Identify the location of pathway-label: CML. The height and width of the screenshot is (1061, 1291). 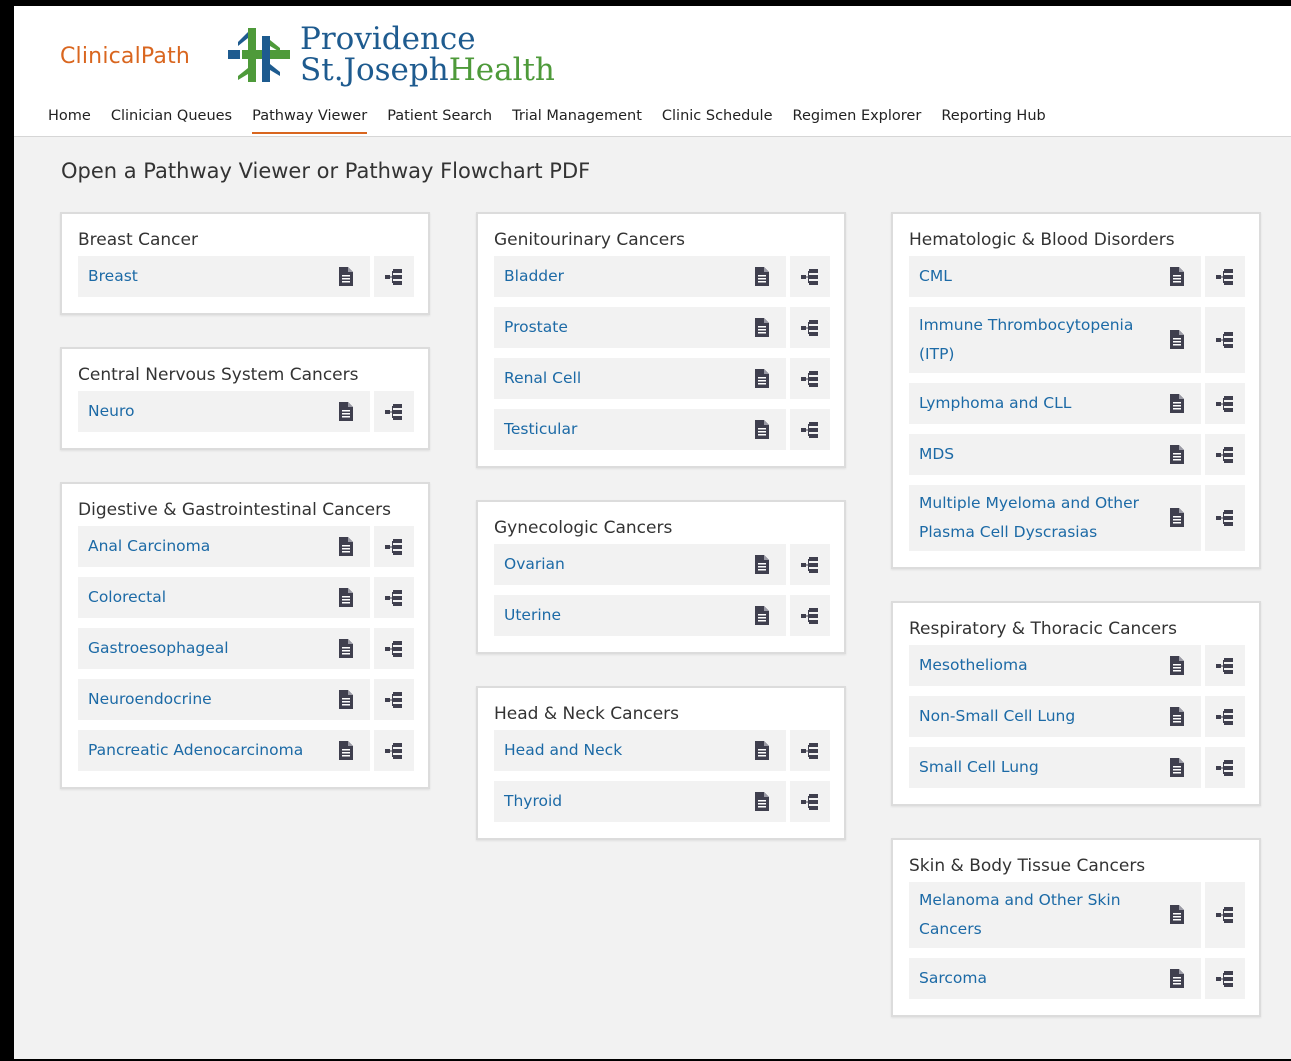
(1040, 276).